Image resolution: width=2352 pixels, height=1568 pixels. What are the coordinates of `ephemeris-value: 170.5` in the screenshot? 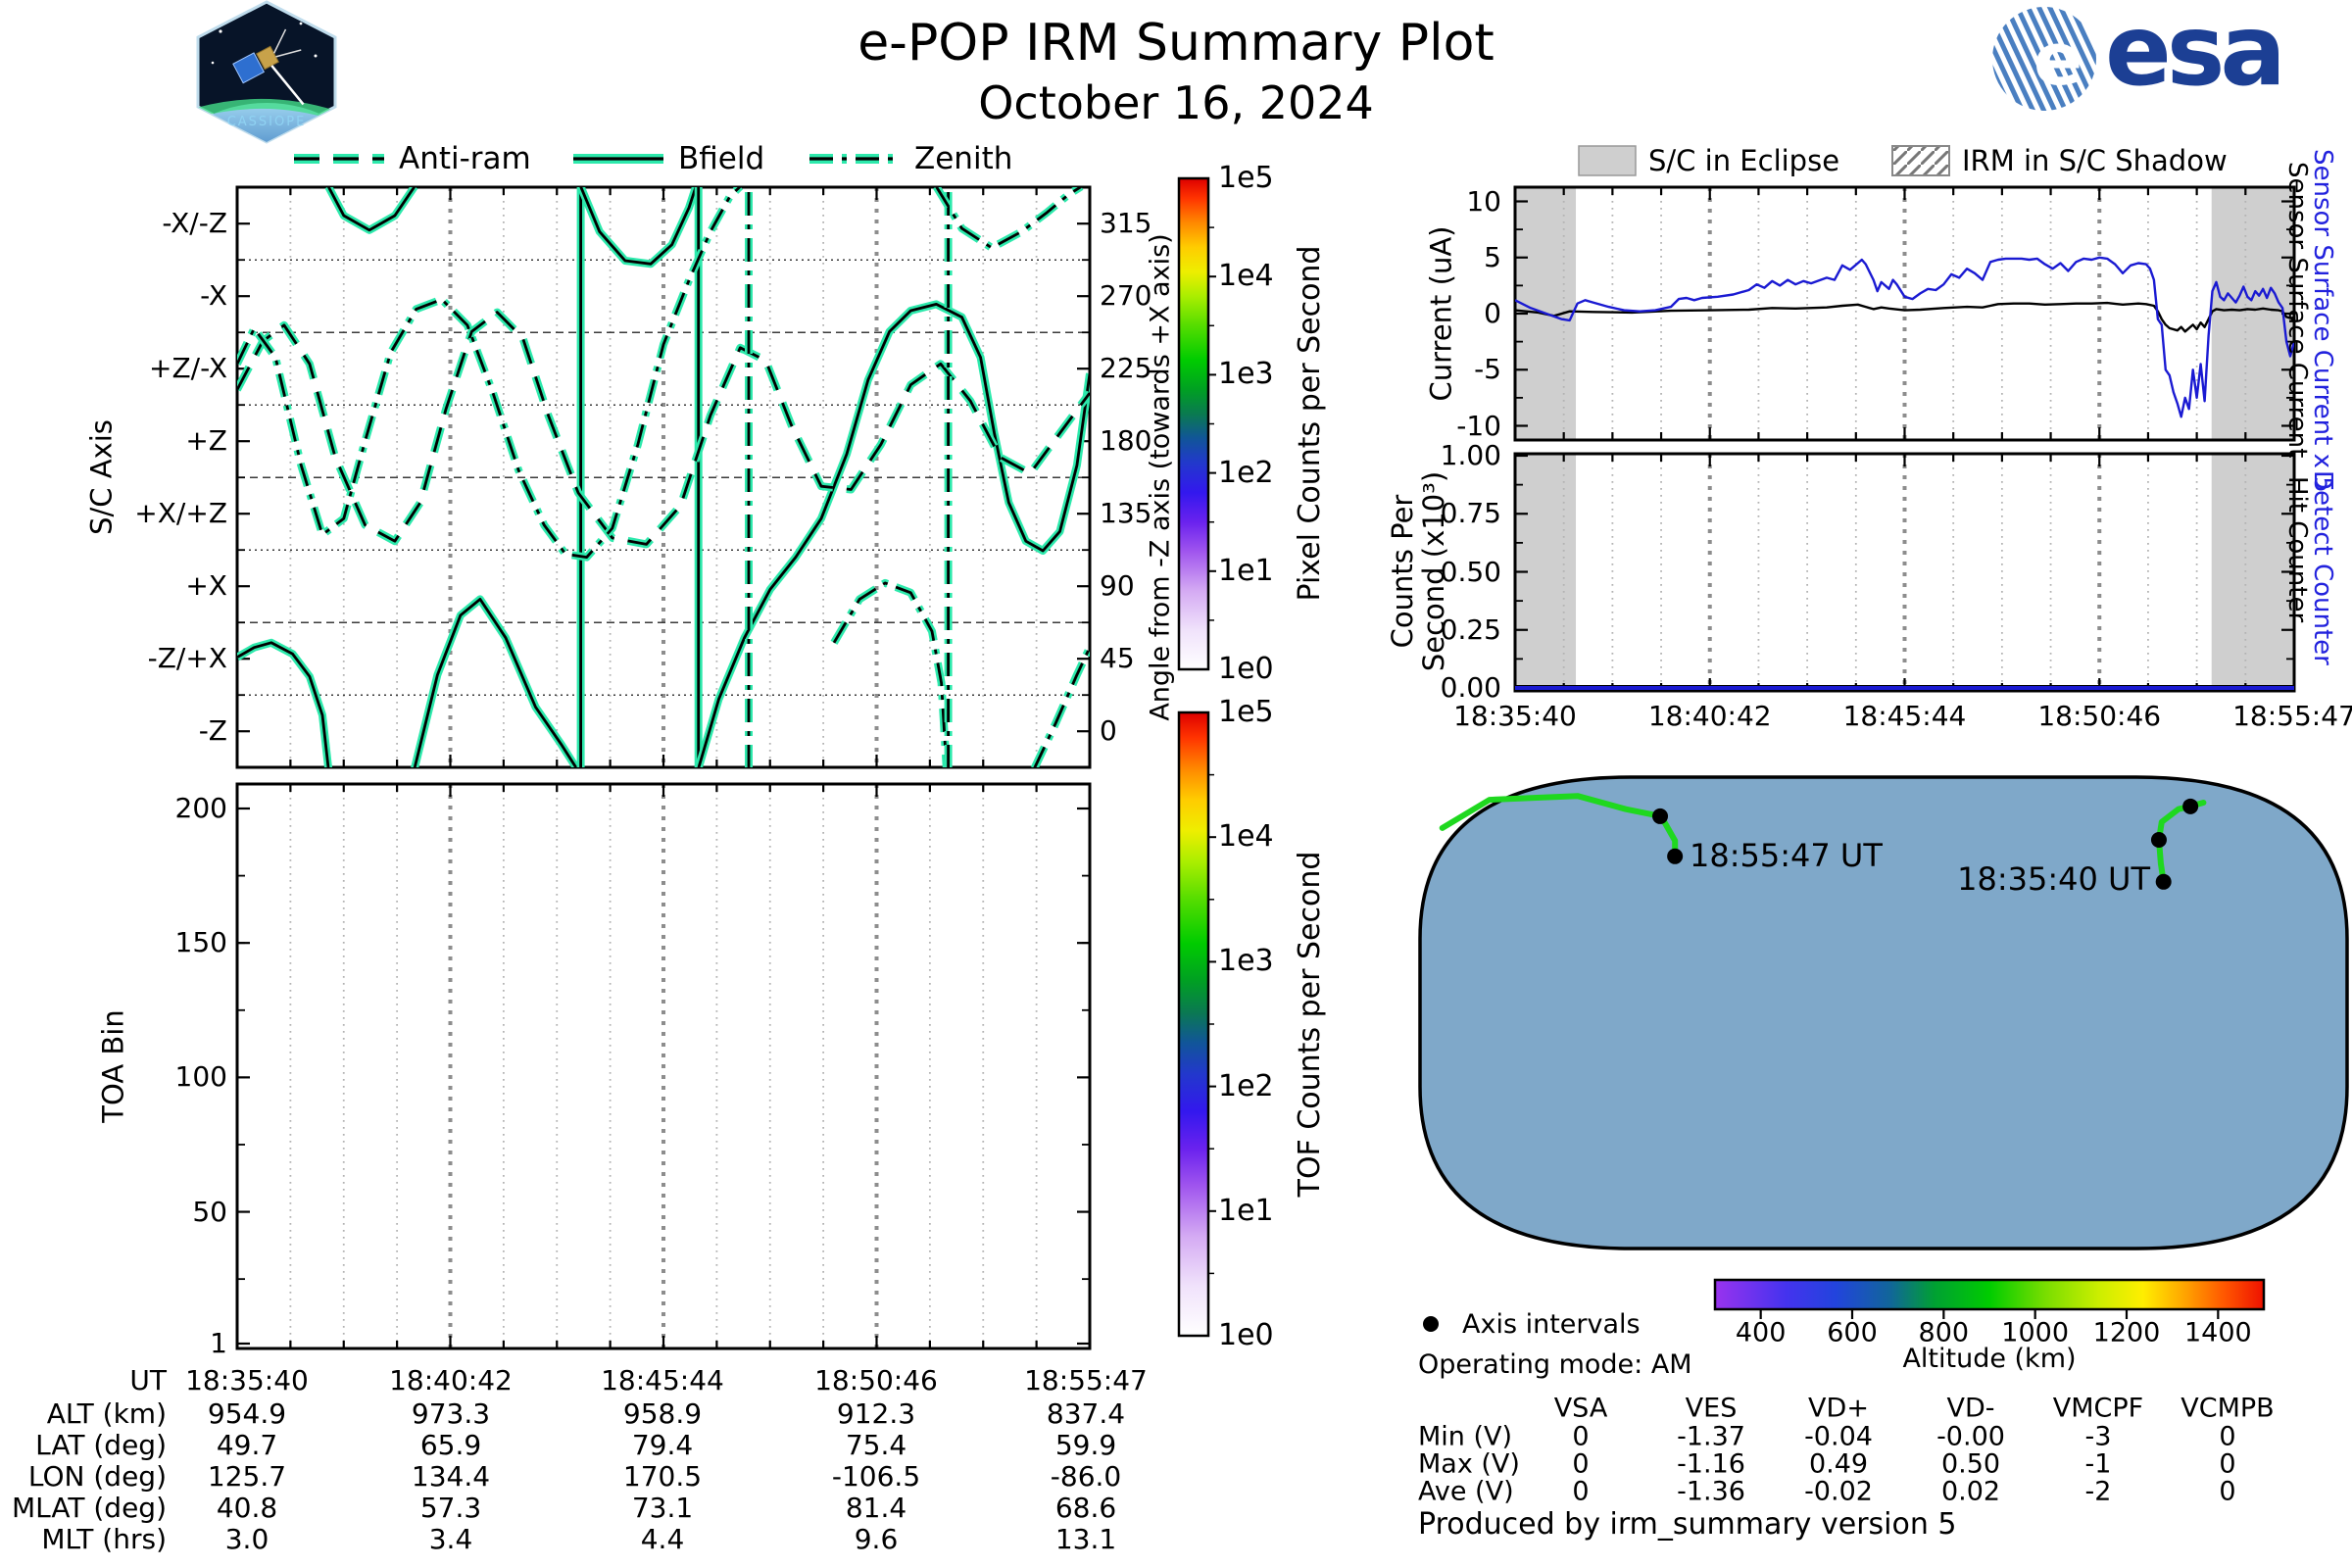 It's located at (662, 1476).